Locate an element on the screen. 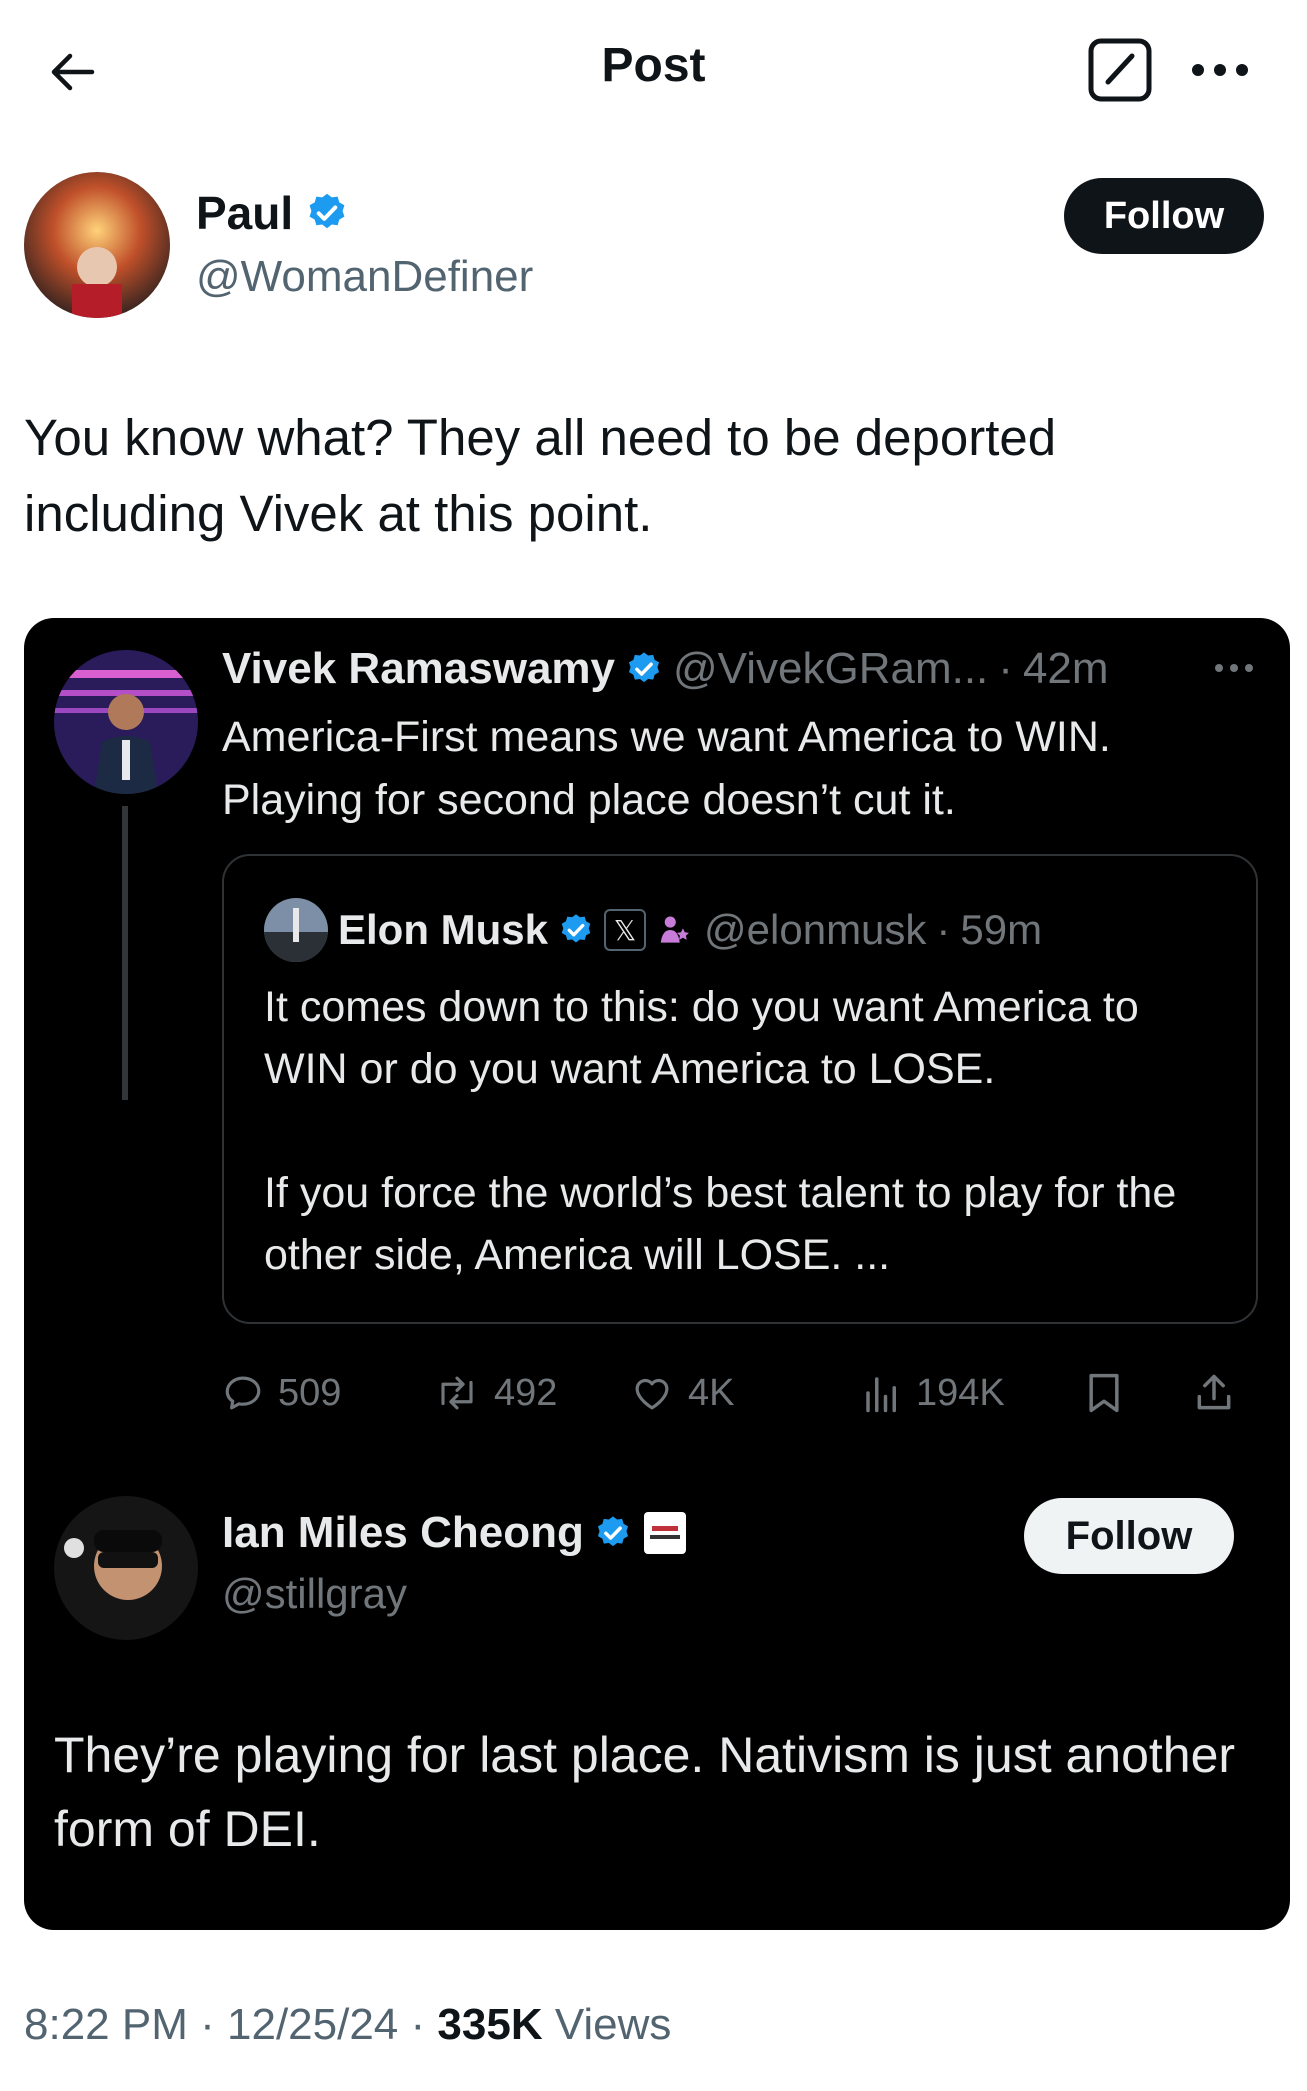 The height and width of the screenshot is (2091, 1307). elon-handle: @elonmusk is located at coordinates (815, 929).